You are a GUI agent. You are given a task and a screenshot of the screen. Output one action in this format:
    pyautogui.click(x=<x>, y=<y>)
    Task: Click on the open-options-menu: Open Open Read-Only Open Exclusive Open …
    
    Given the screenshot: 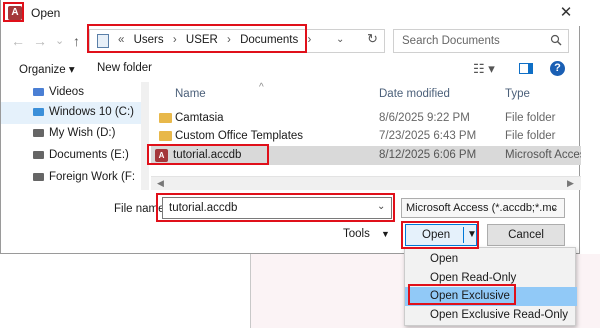 What is the action you would take?
    pyautogui.click(x=490, y=286)
    